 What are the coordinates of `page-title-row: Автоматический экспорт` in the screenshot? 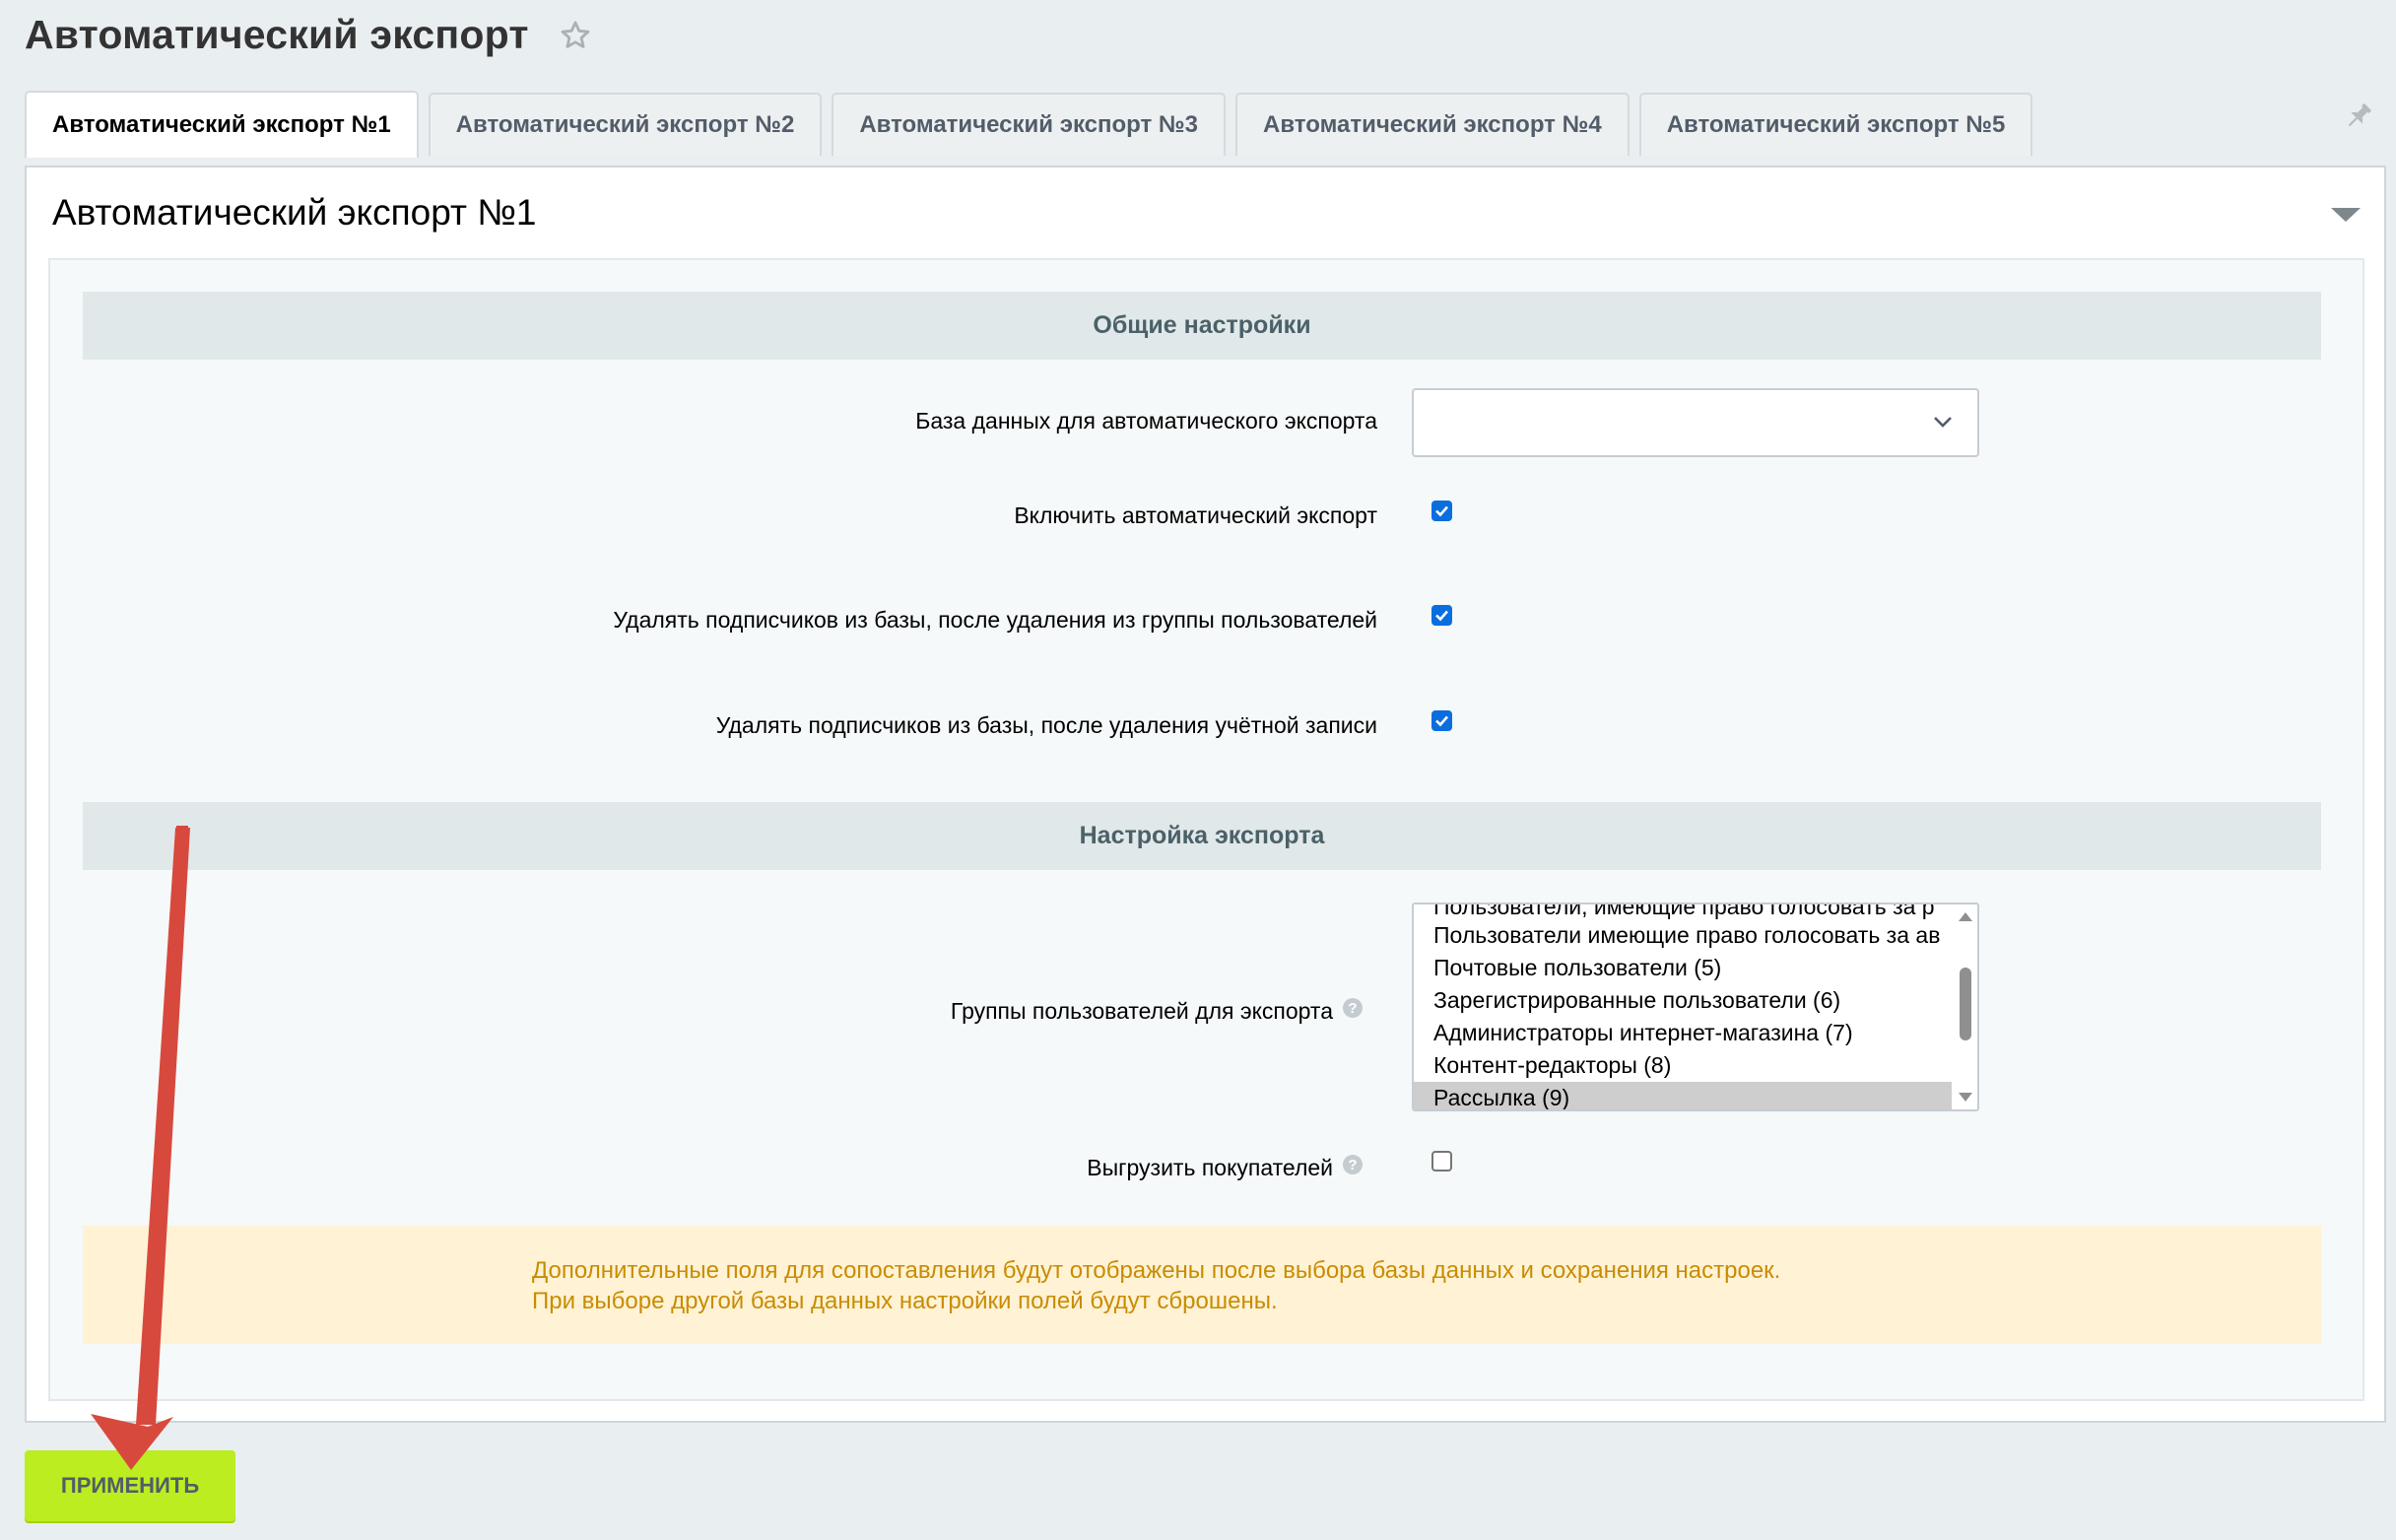 It's located at (308, 35).